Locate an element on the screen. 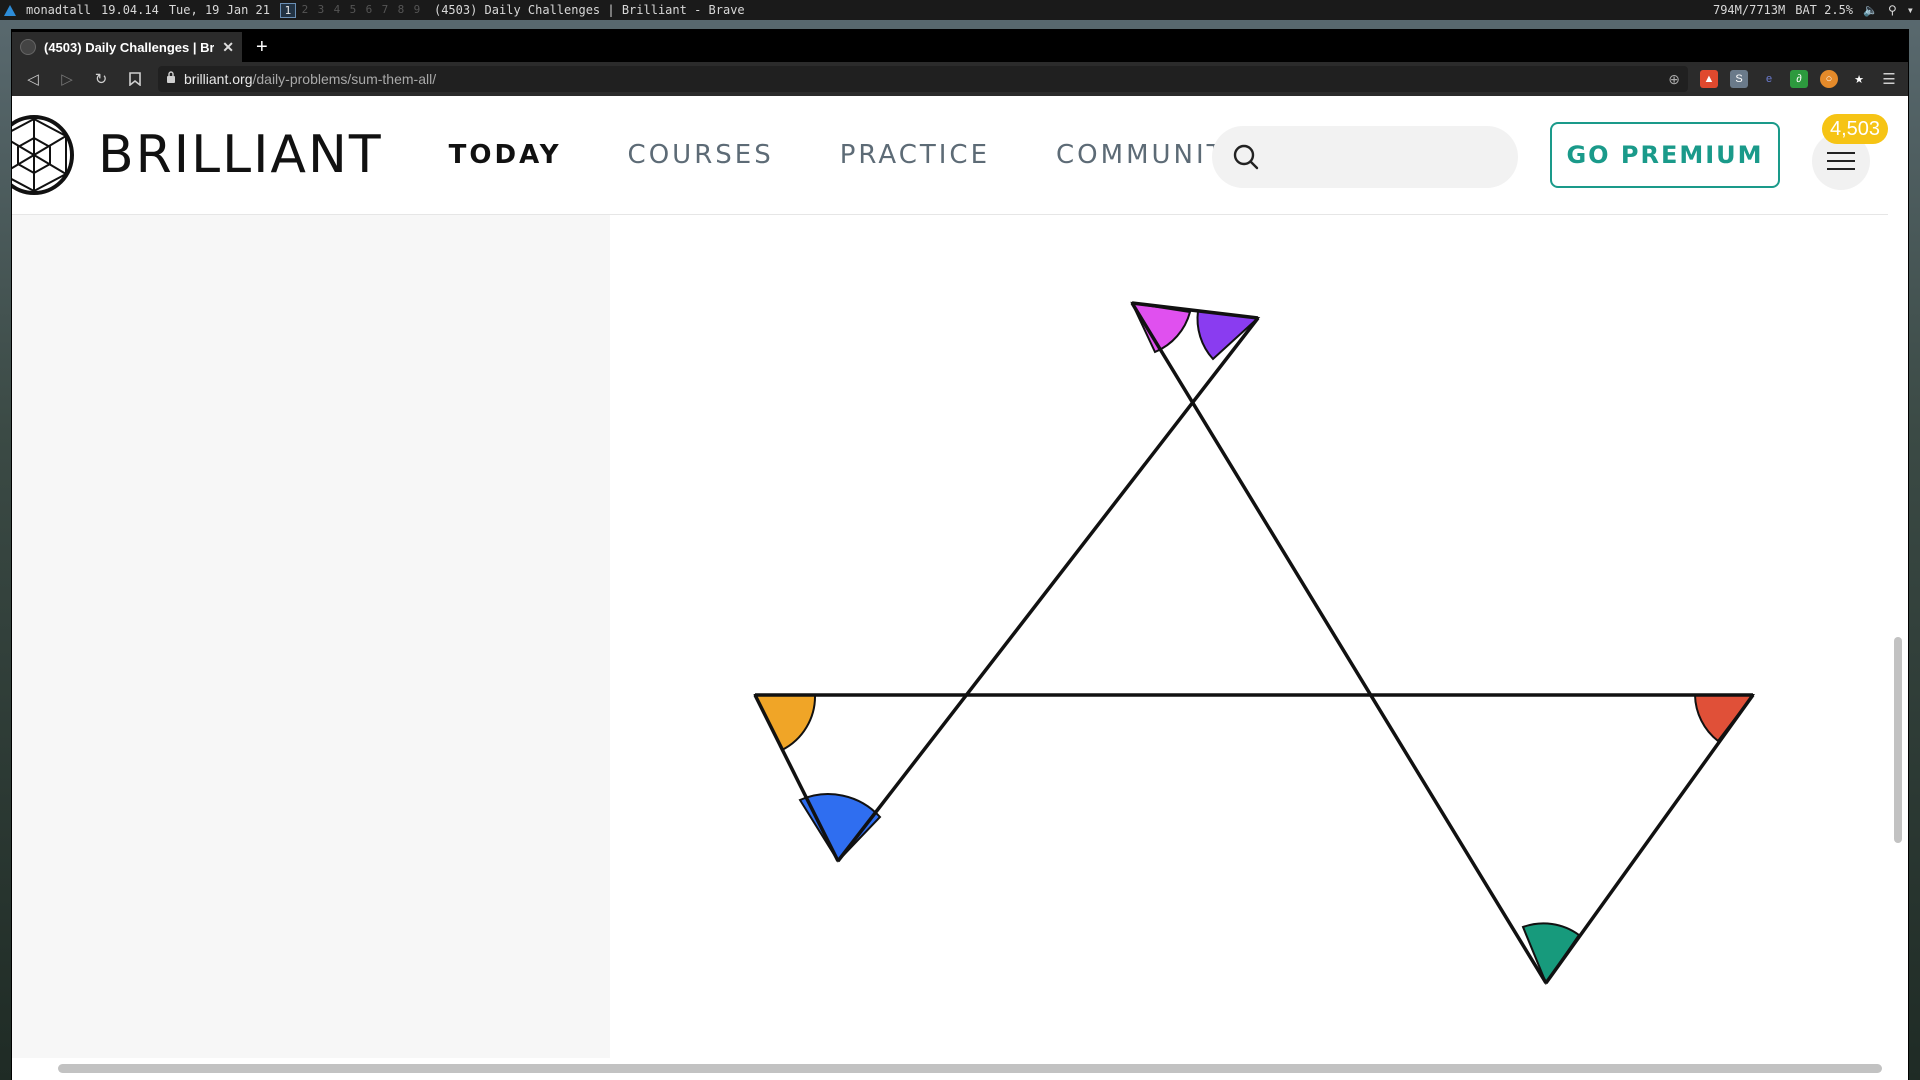 The width and height of the screenshot is (1920, 1080). brand: BRILLIANT is located at coordinates (197, 155).